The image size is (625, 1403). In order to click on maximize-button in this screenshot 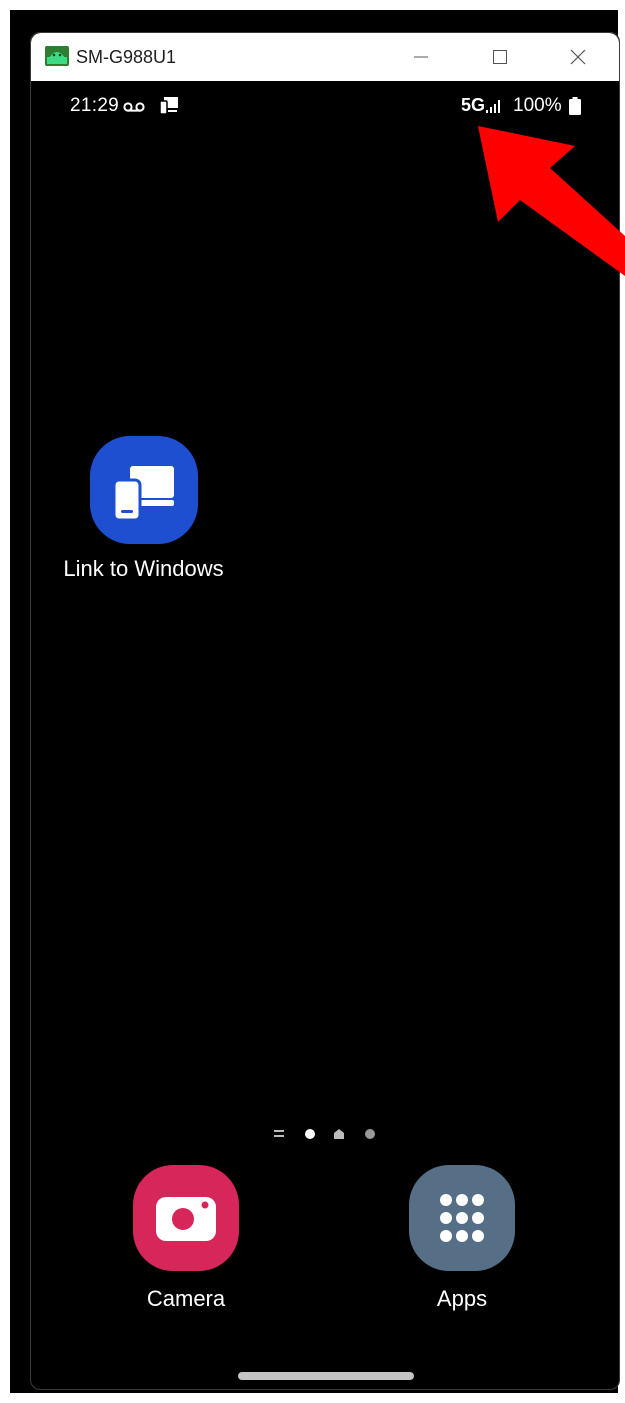, I will do `click(500, 57)`.